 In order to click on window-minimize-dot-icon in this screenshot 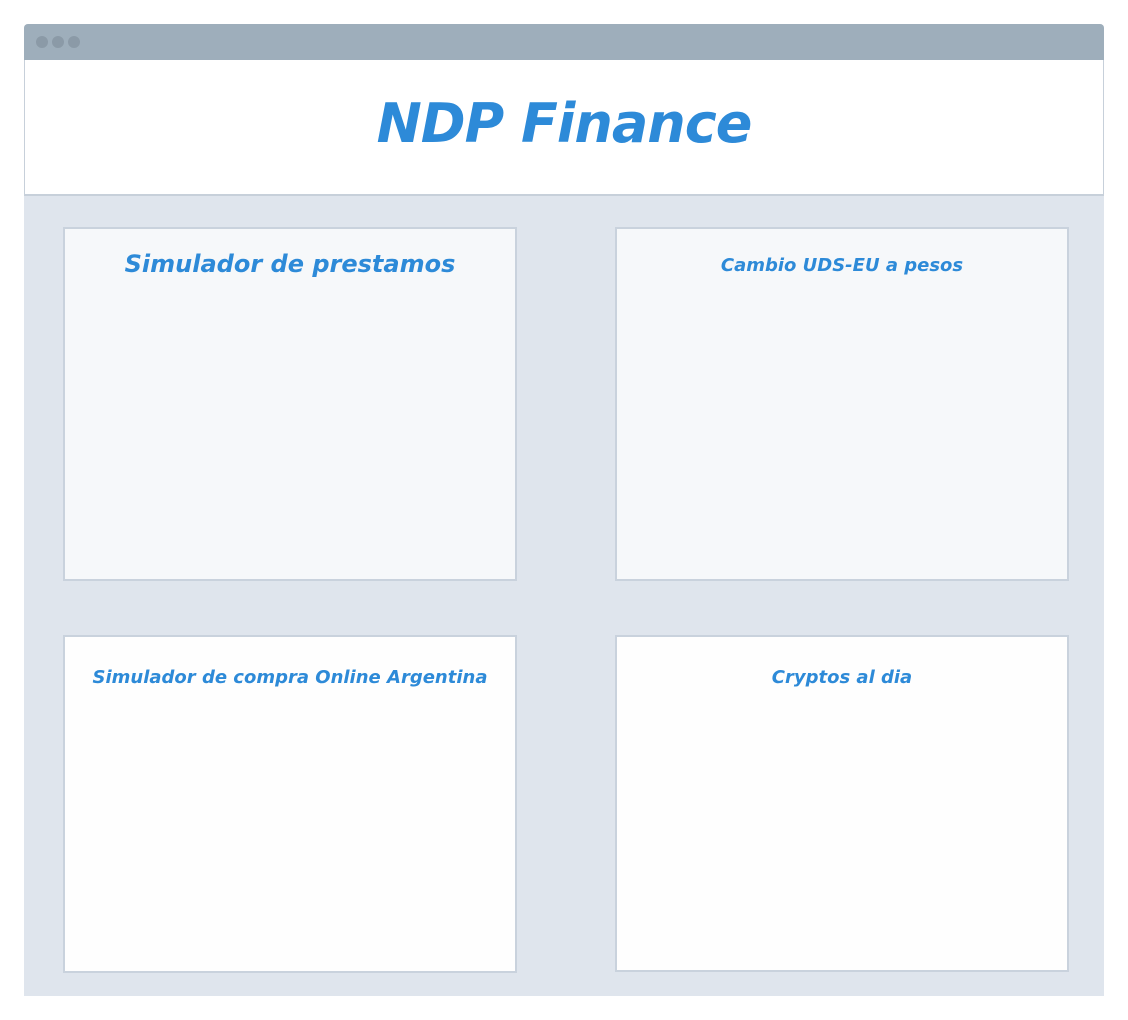, I will do `click(58, 42)`.